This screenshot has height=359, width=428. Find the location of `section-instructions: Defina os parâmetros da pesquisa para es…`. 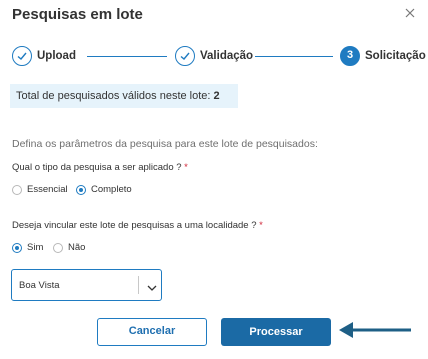

section-instructions: Defina os parâmetros da pesquisa para es… is located at coordinates (165, 144).